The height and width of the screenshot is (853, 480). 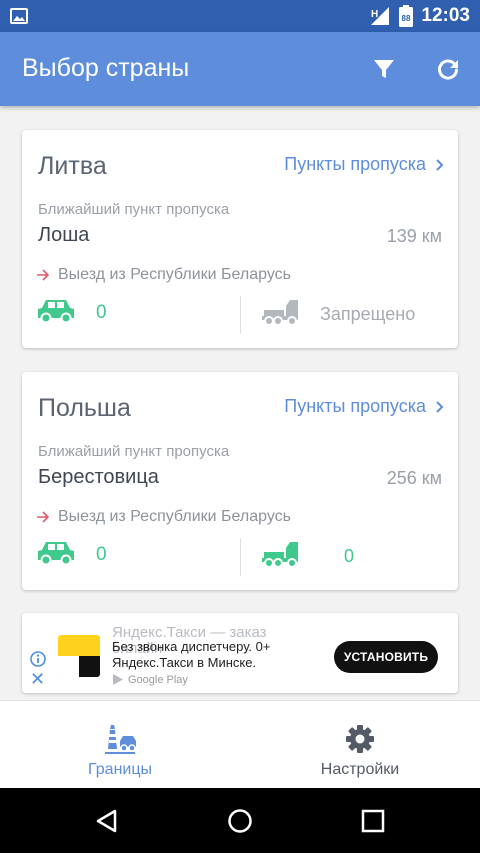 What do you see at coordinates (386, 657) in the screenshot?
I see `install-button: УСТАНОВИТЬ` at bounding box center [386, 657].